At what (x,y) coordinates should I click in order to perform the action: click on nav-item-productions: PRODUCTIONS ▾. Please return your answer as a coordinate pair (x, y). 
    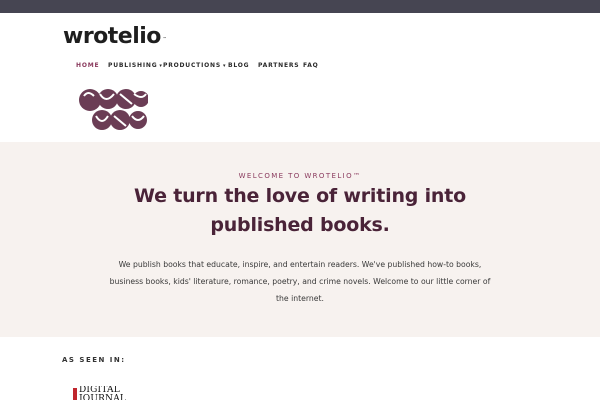
    Looking at the image, I should click on (194, 66).